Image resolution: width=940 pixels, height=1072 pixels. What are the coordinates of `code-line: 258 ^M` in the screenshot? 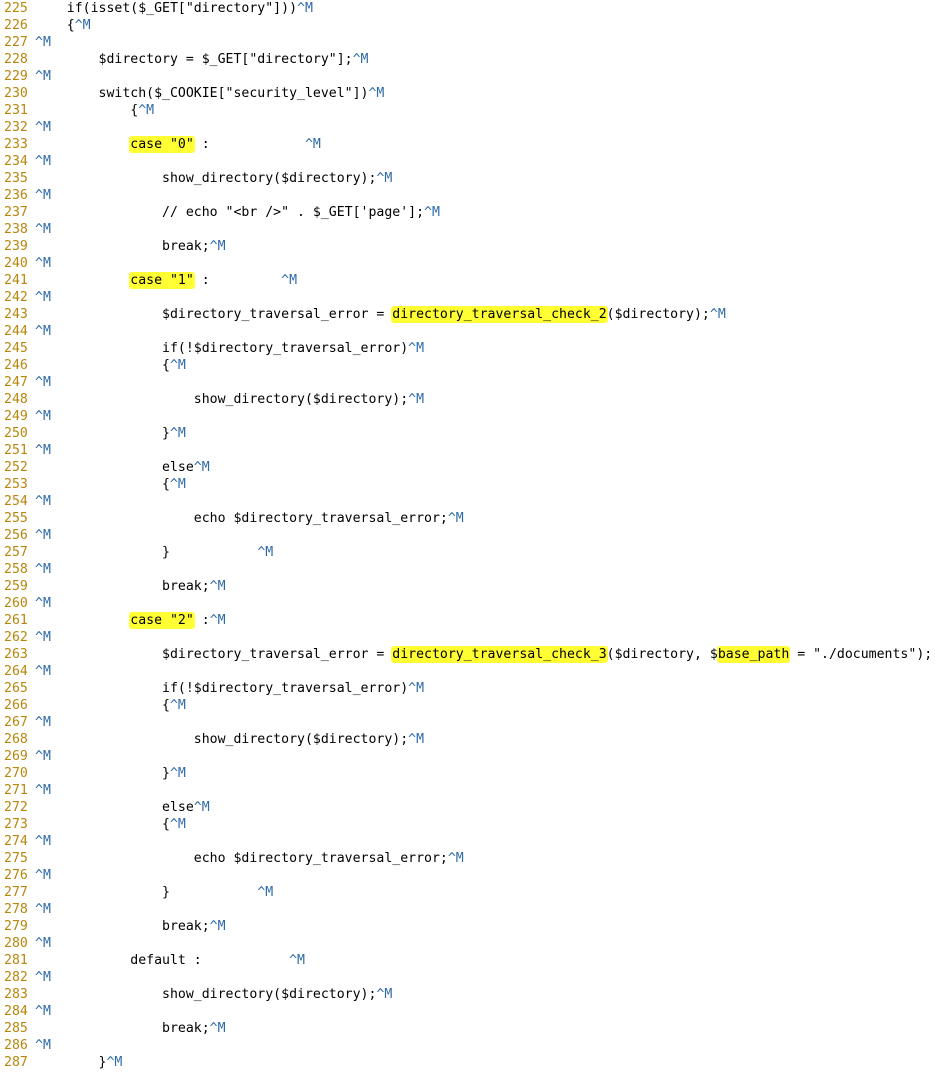 It's located at (470, 569).